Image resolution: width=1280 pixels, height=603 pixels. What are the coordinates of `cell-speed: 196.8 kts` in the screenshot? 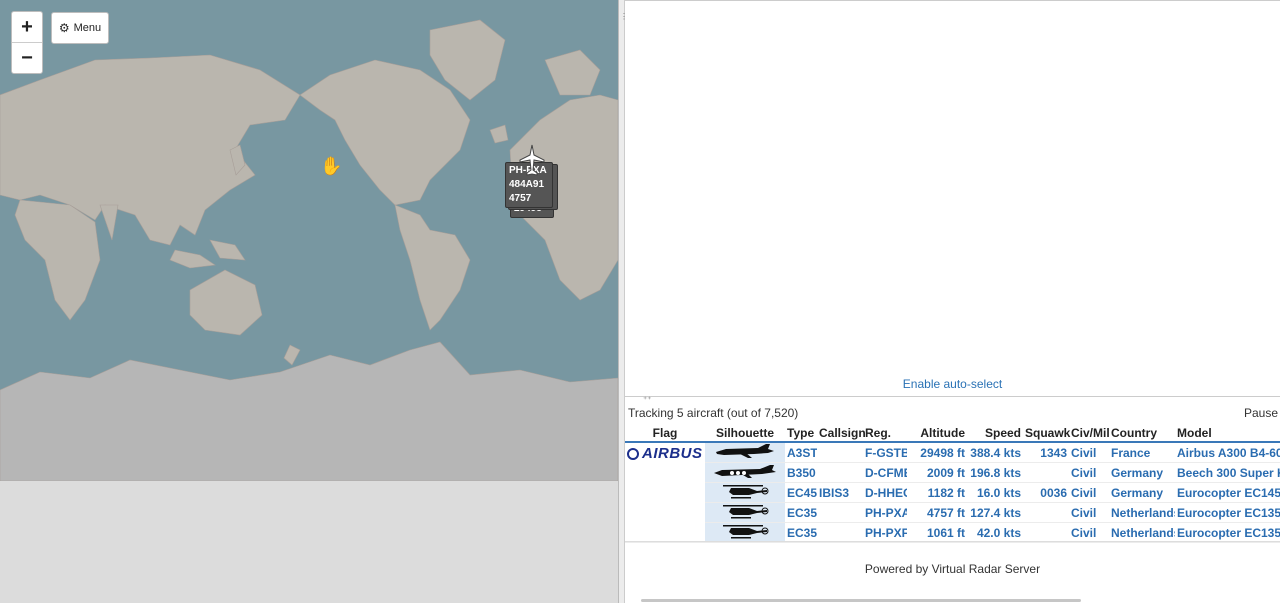 It's located at (995, 472).